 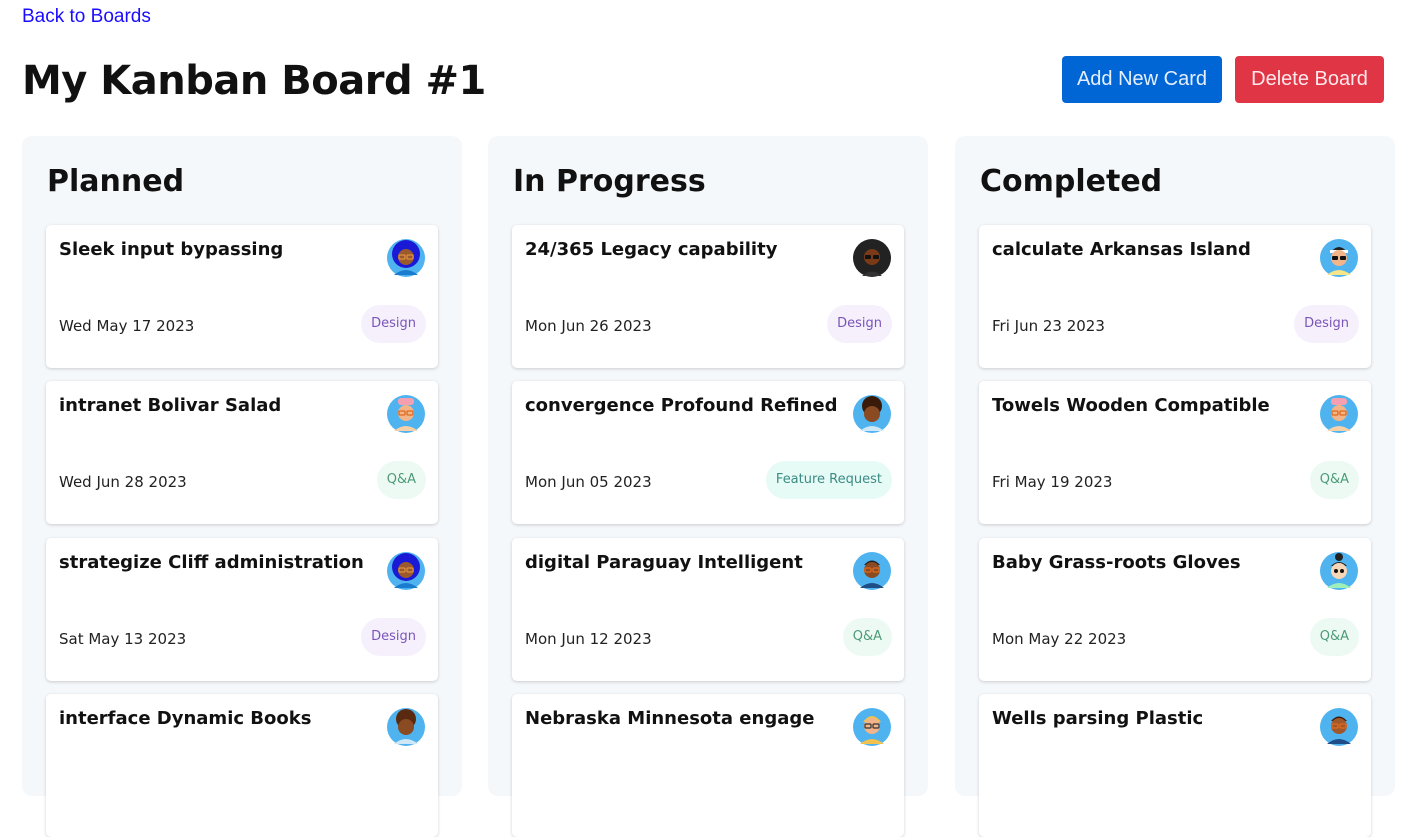 I want to click on kanban-card: Nebraska Minnesota engage, so click(x=708, y=765).